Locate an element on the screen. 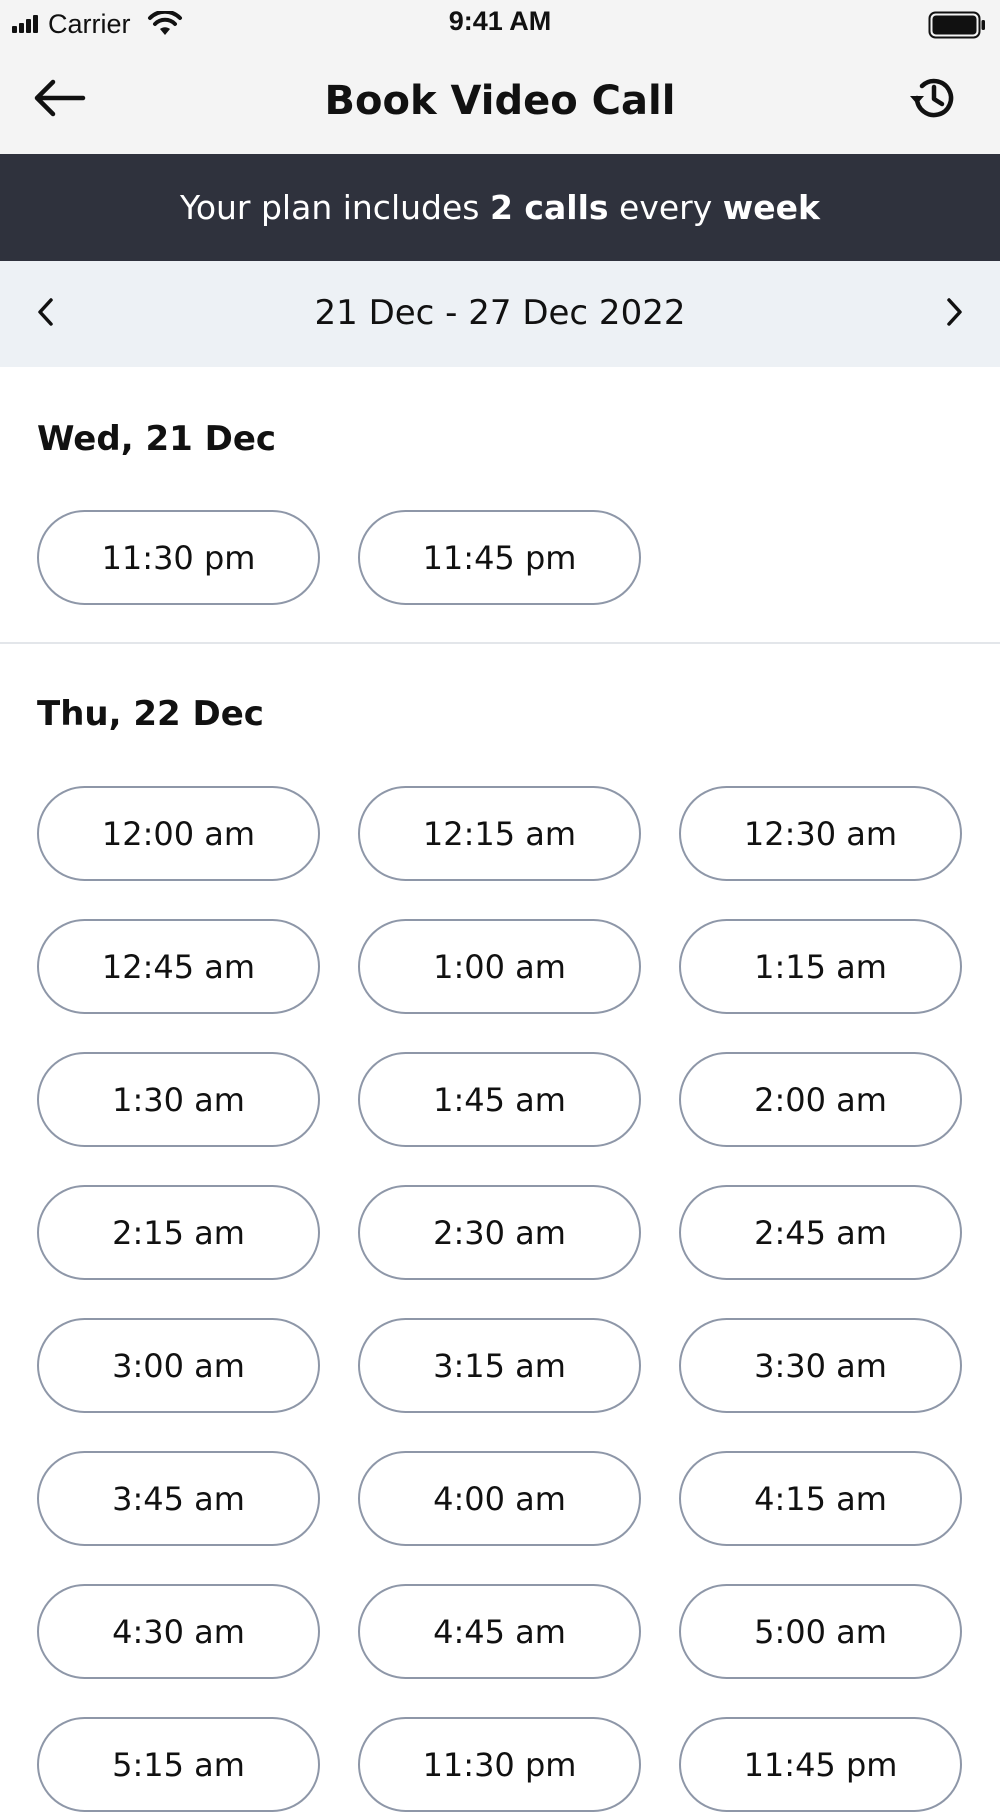 The width and height of the screenshot is (1000, 1812). time-slot: 1:45 am is located at coordinates (499, 1099).